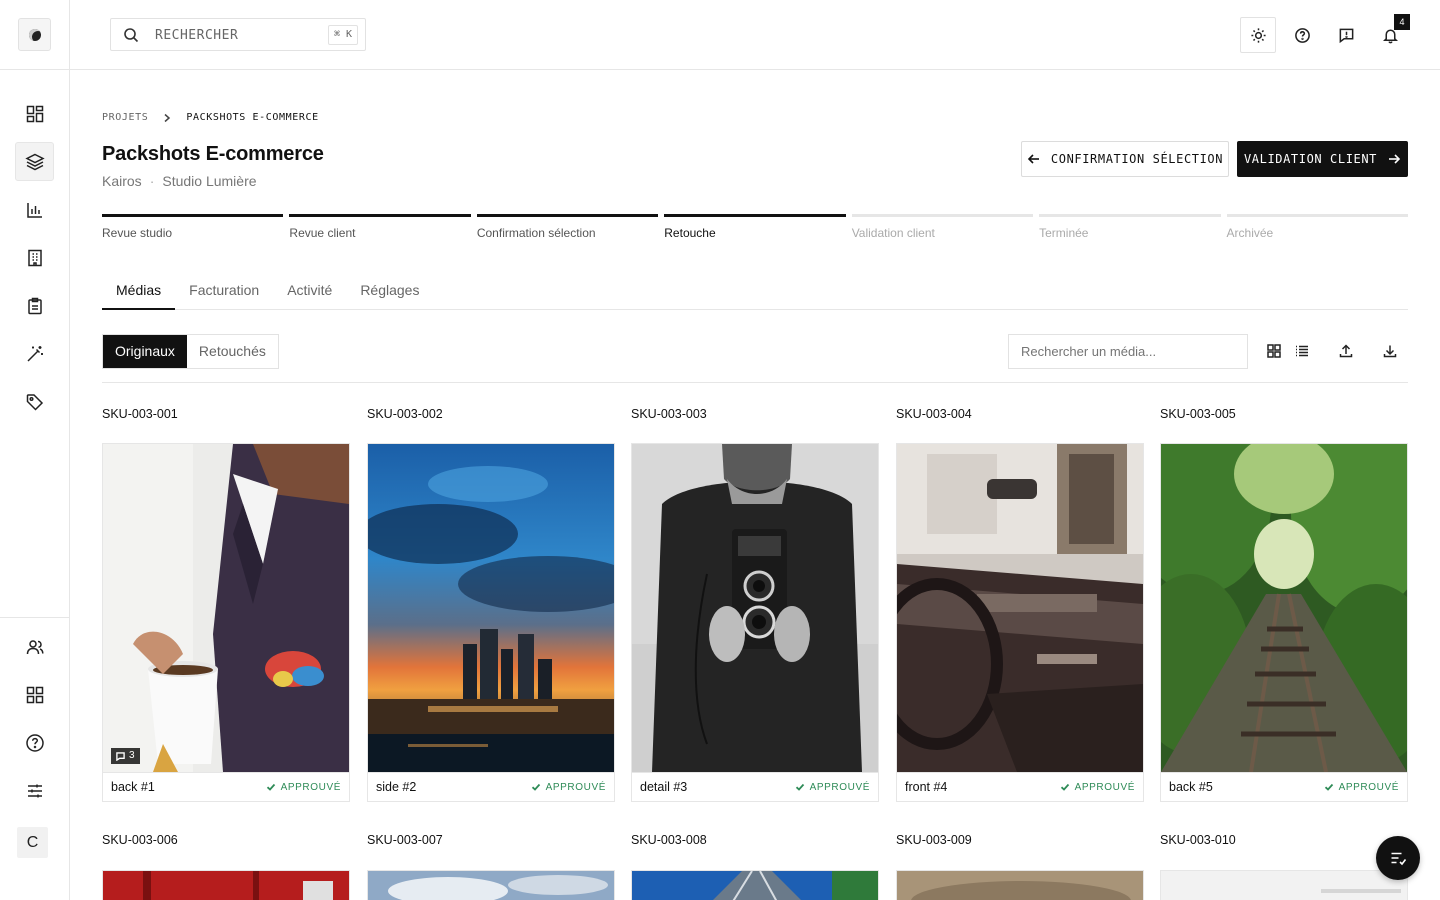 The height and width of the screenshot is (900, 1440). I want to click on client-name: Kairos, so click(122, 181).